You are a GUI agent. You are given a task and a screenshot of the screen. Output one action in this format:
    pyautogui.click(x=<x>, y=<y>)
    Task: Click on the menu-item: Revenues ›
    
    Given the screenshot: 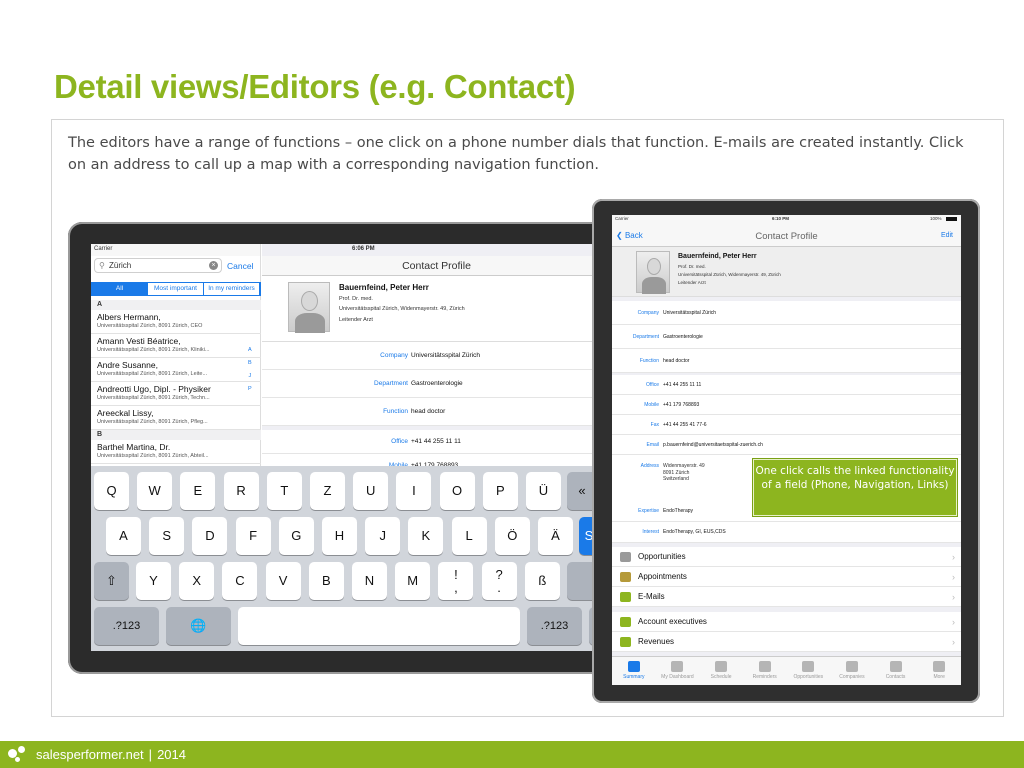 What is the action you would take?
    pyautogui.click(x=786, y=642)
    